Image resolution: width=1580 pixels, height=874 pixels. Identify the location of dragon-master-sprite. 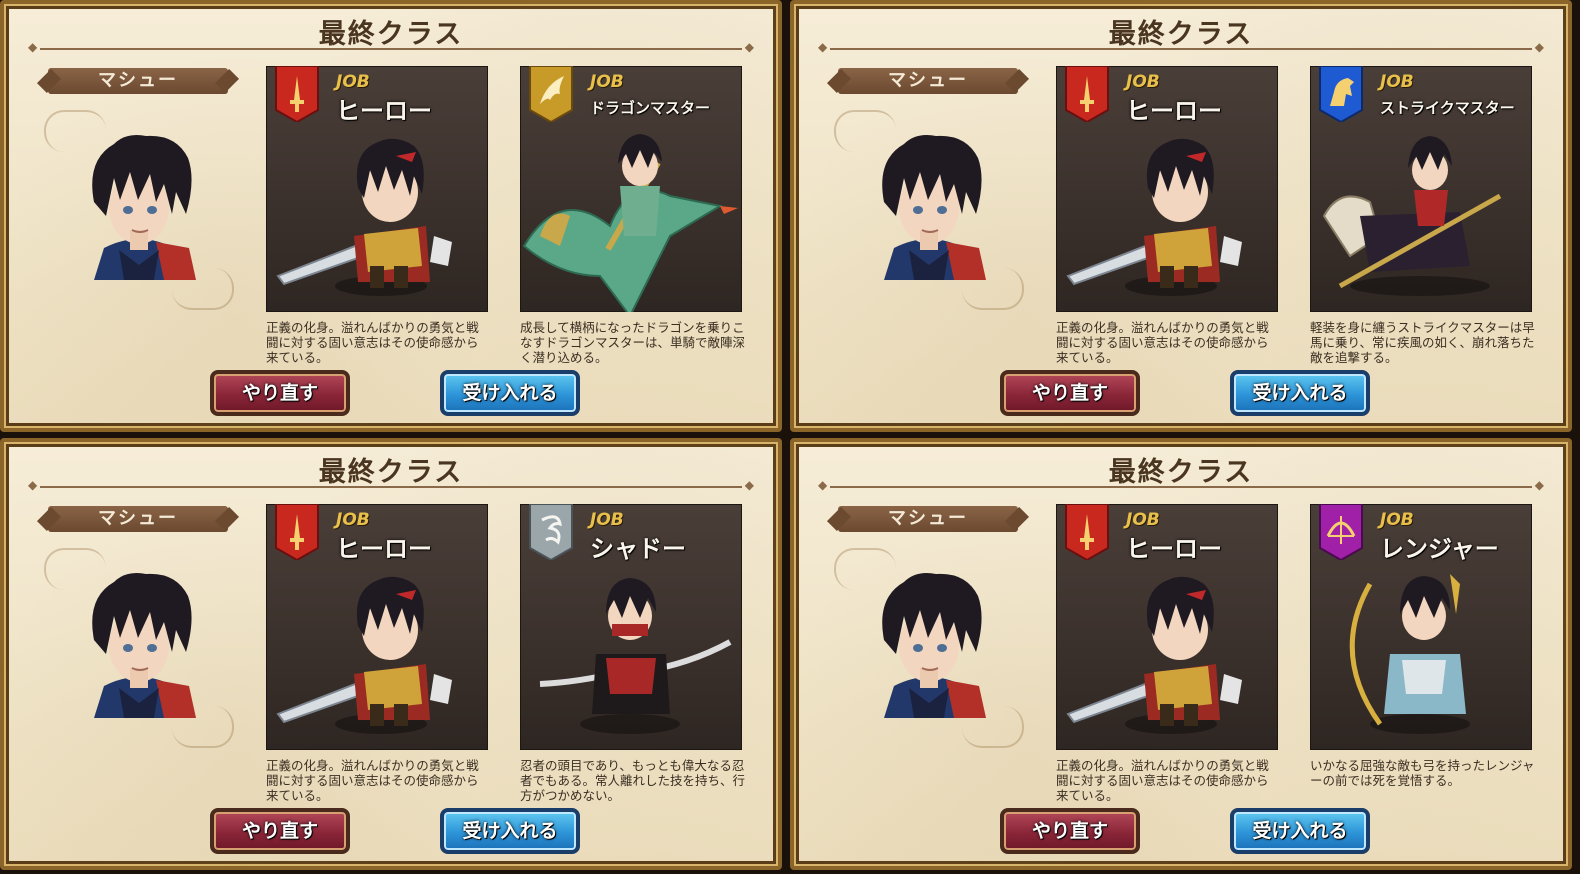
(630, 223).